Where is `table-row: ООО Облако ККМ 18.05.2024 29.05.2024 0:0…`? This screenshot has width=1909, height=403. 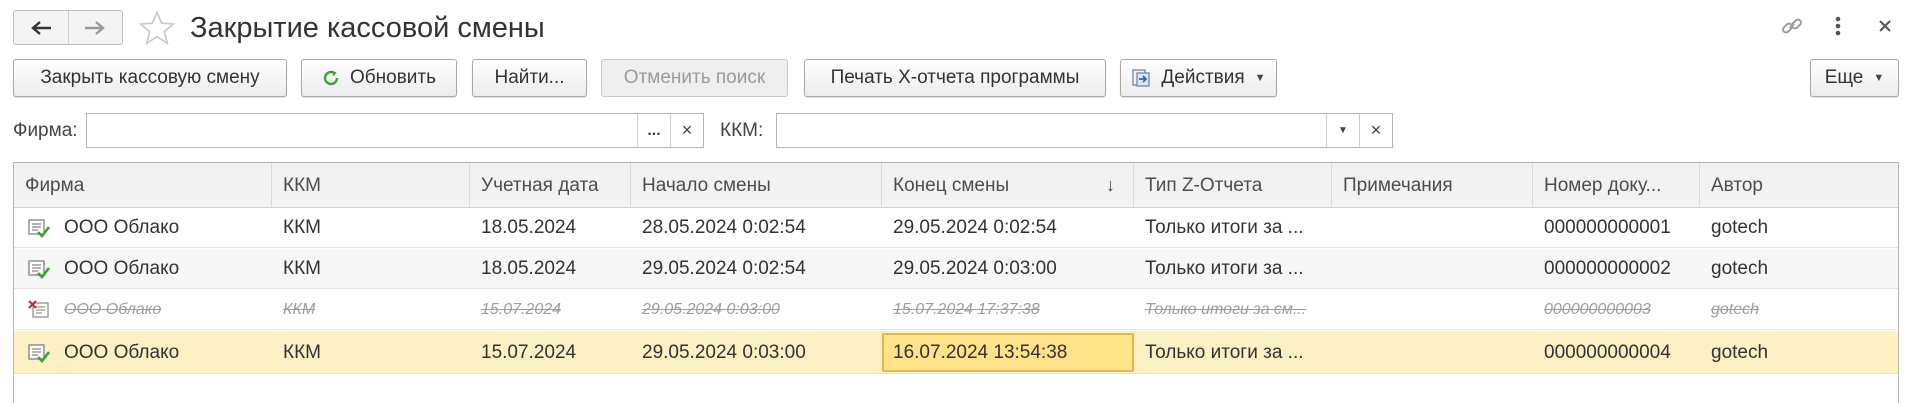 table-row: ООО Облако ККМ 18.05.2024 29.05.2024 0:0… is located at coordinates (956, 269).